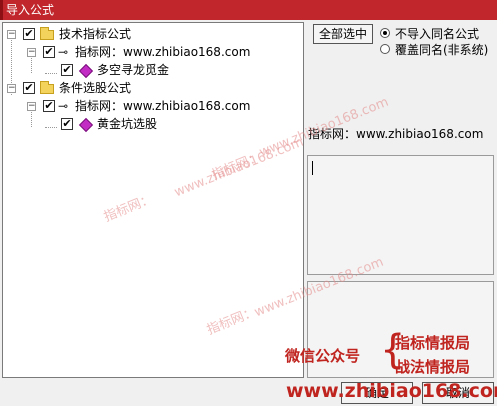  Describe the element at coordinates (30, 10) in the screenshot. I see `window-title: 导入公式` at that location.